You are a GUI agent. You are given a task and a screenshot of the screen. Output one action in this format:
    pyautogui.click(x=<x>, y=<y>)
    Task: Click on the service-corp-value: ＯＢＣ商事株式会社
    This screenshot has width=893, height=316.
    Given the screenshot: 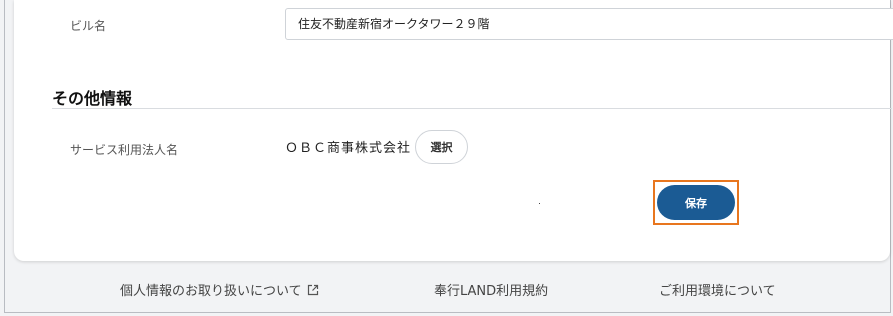 What is the action you would take?
    pyautogui.click(x=348, y=148)
    